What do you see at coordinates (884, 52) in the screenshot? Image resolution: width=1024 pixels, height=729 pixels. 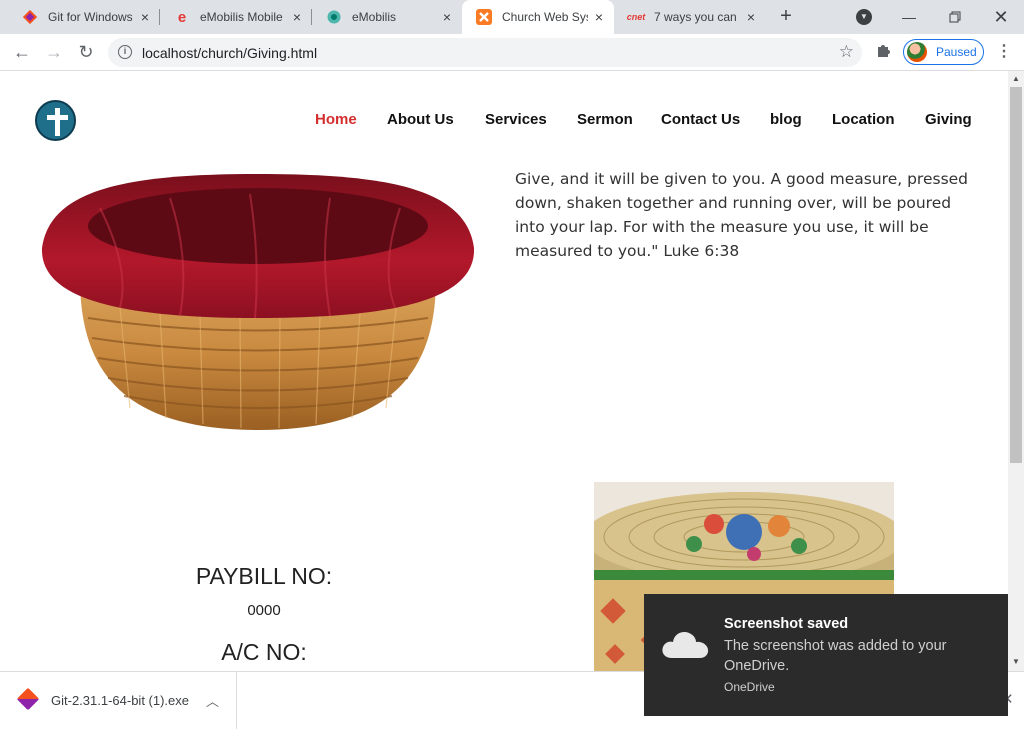 I see `extensions-puzzle-icon` at bounding box center [884, 52].